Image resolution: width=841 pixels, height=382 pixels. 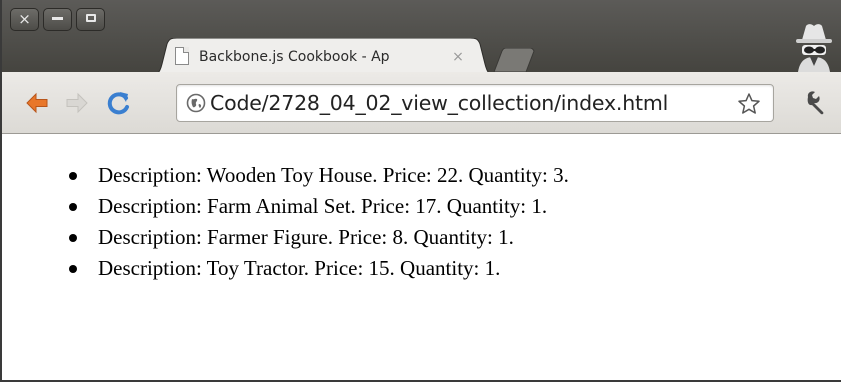 I want to click on tab-active: Backbone.js Cookbook - Ap ×, so click(x=323, y=57).